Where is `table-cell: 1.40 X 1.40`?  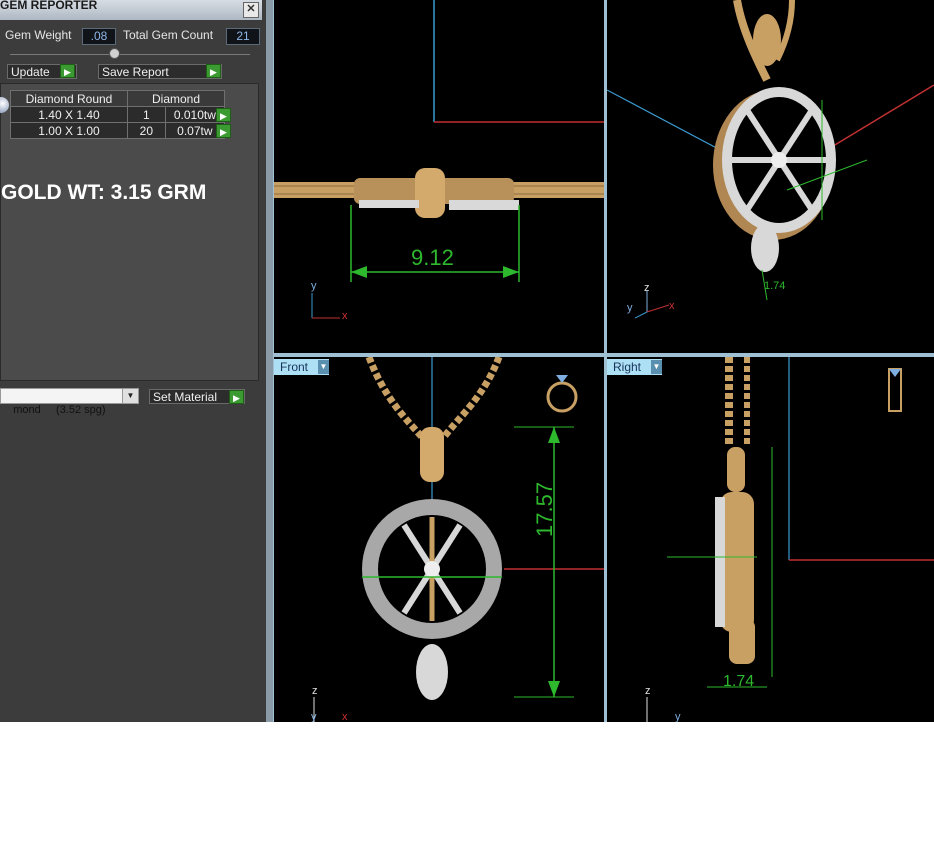 table-cell: 1.40 X 1.40 is located at coordinates (69, 114).